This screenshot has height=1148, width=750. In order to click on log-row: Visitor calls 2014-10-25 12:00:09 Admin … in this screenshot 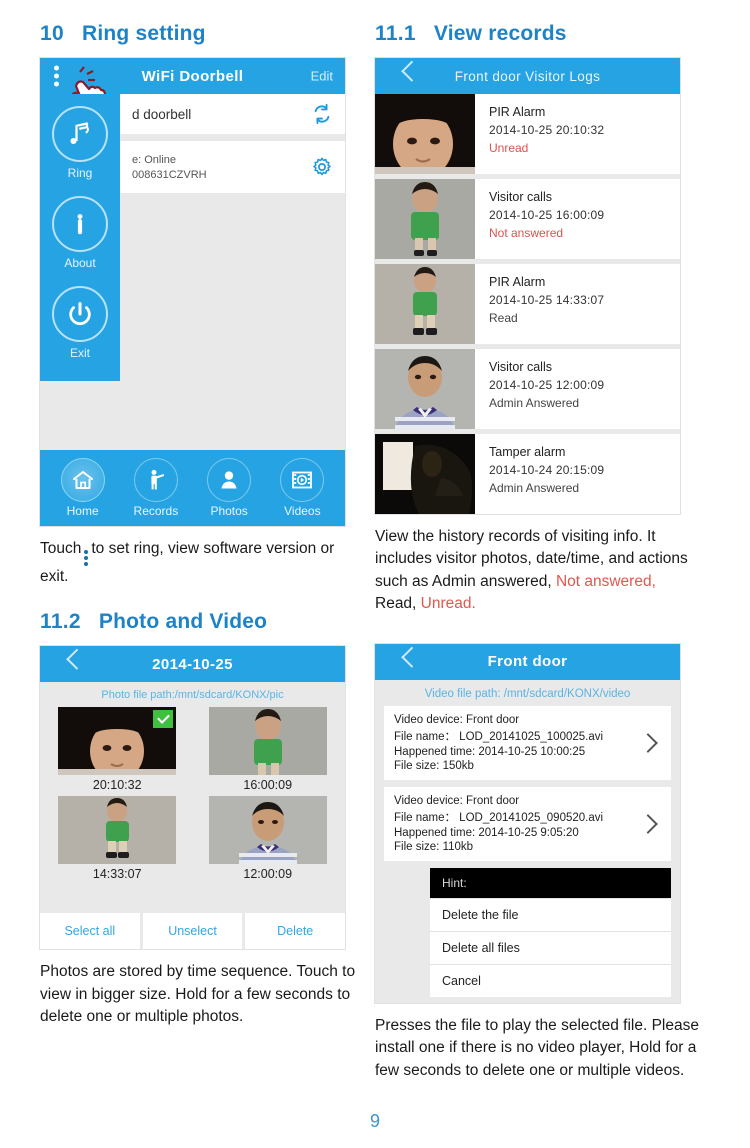, I will do `click(527, 391)`.